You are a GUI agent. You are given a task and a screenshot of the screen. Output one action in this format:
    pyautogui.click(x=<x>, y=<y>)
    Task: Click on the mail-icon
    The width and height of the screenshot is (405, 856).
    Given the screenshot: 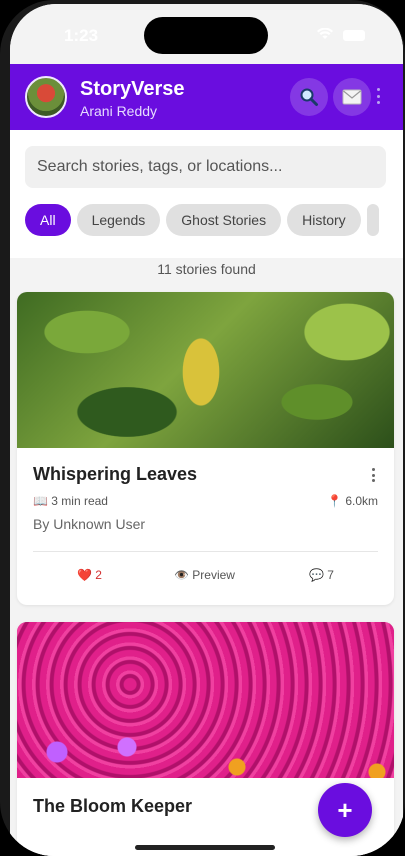 What is the action you would take?
    pyautogui.click(x=352, y=97)
    